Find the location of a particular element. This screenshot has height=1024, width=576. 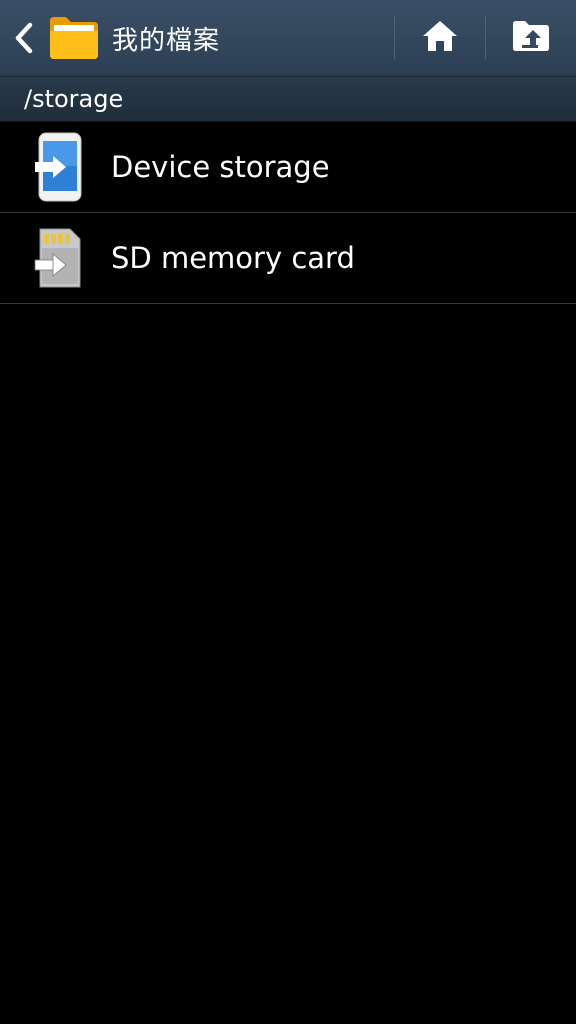

path-breadcrumb: /storage is located at coordinates (288, 99).